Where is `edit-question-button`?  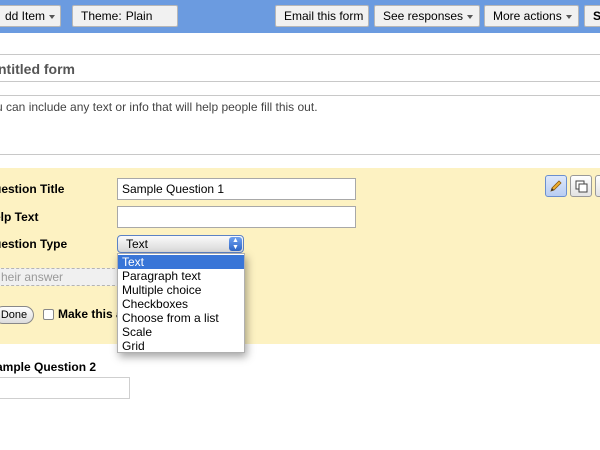
edit-question-button is located at coordinates (556, 186).